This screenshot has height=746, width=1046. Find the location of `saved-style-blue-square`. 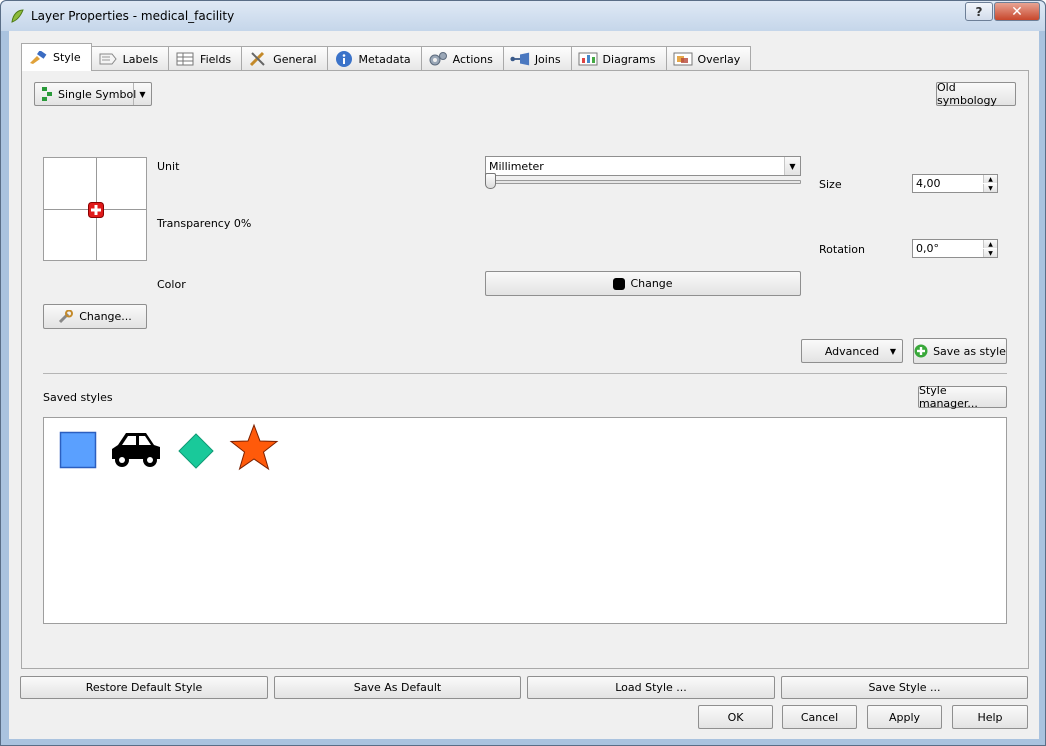

saved-style-blue-square is located at coordinates (78, 450).